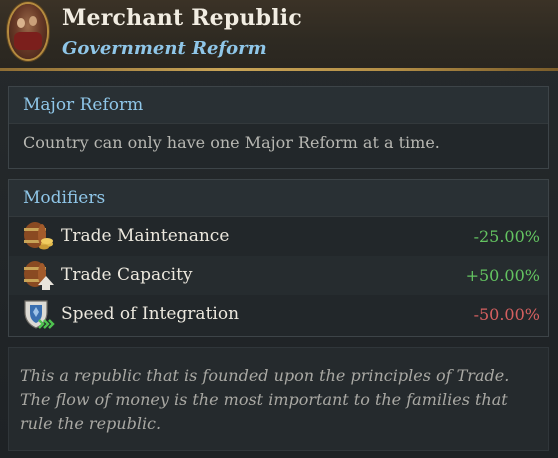 The image size is (558, 458). What do you see at coordinates (278, 105) in the screenshot?
I see `major-reform-header: Major Reform` at bounding box center [278, 105].